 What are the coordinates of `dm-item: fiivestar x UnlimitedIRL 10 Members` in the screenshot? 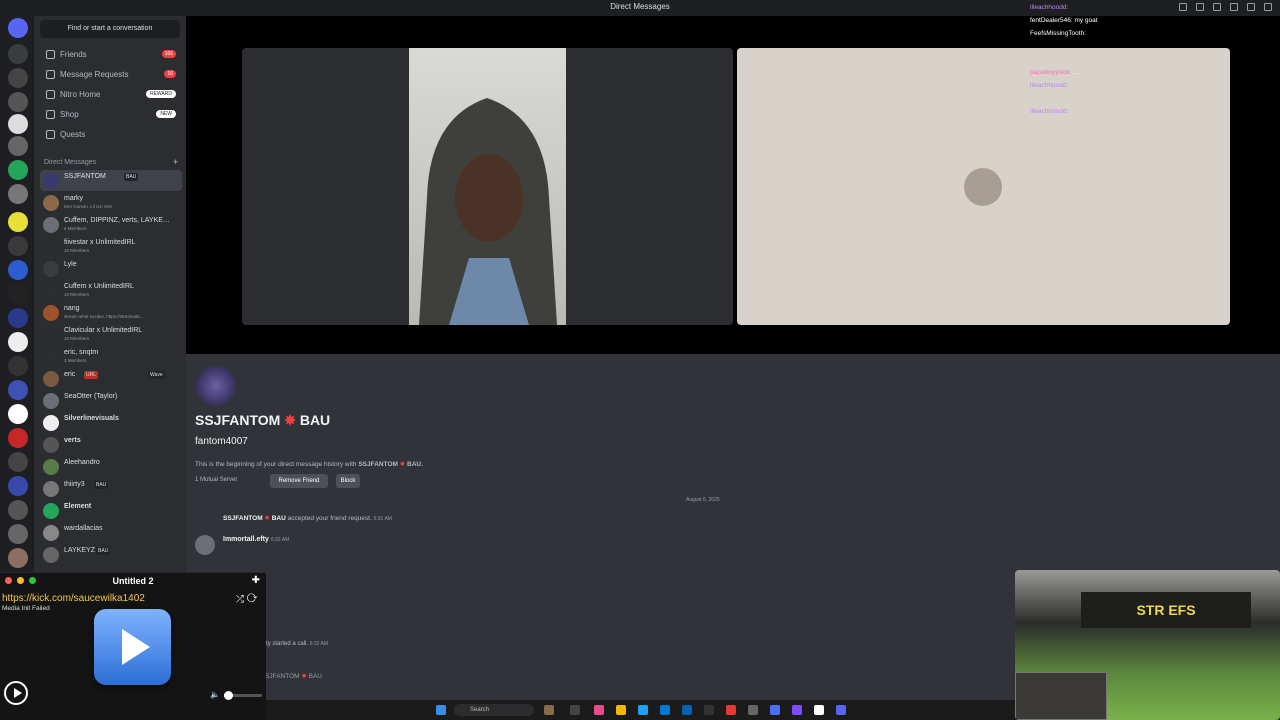 It's located at (111, 246).